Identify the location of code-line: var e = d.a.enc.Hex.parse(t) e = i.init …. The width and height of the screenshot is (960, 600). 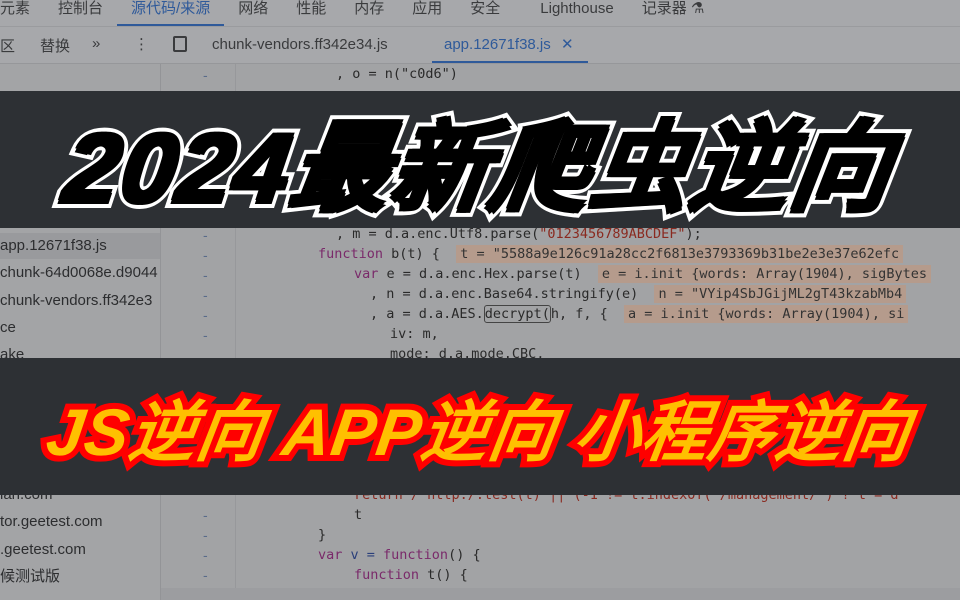
(642, 274).